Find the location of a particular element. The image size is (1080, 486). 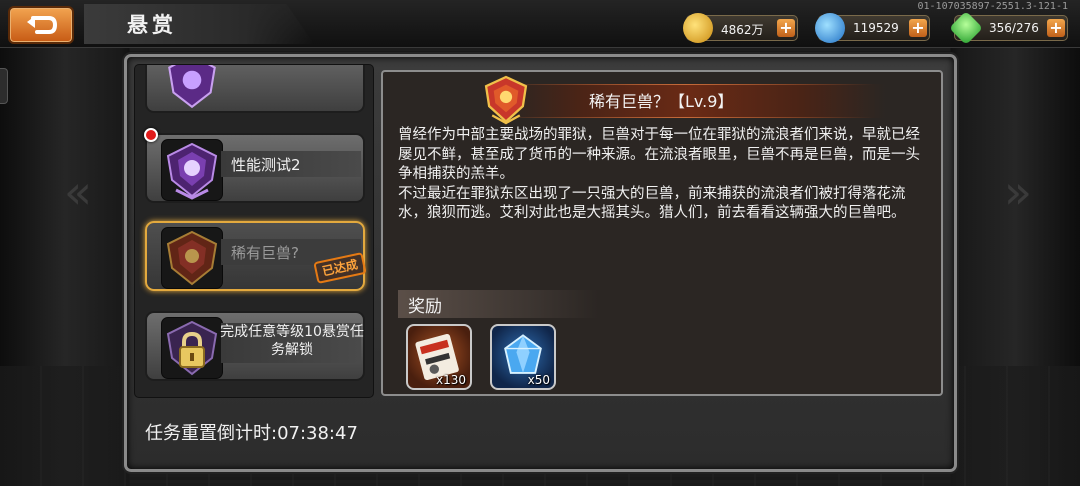

side-drawer-handle is located at coordinates (4, 86).